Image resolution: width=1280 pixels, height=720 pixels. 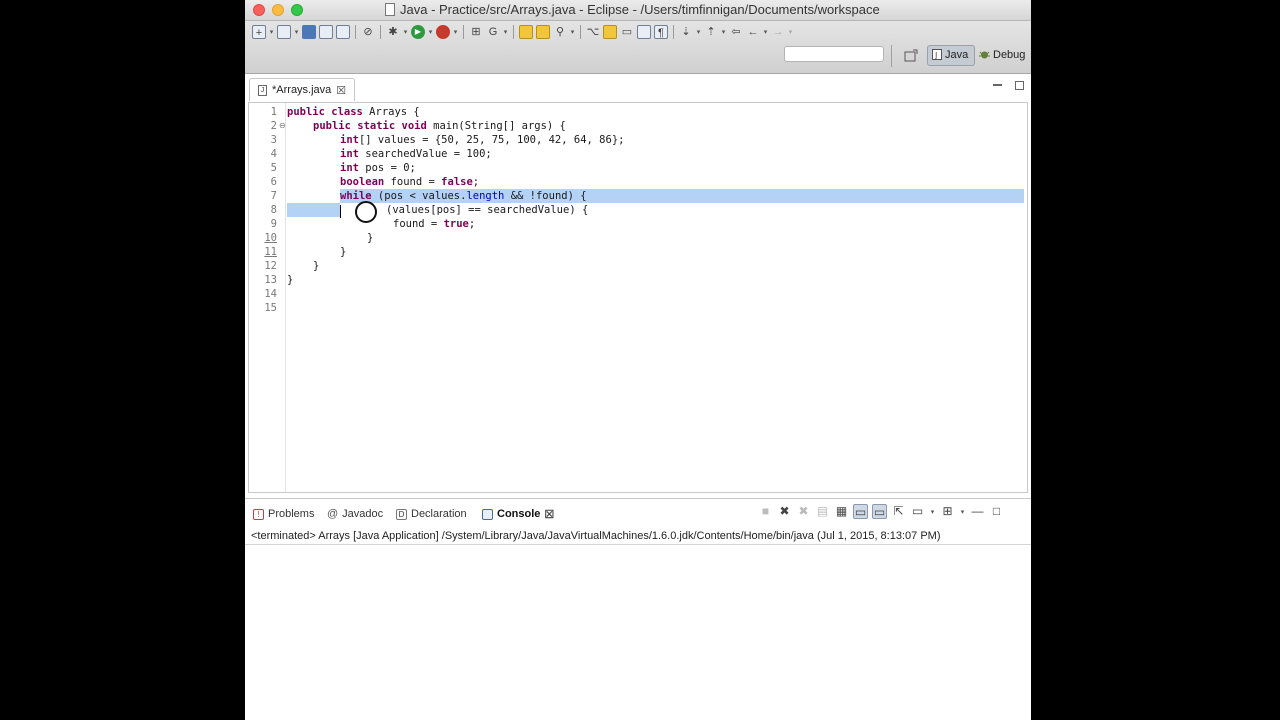 What do you see at coordinates (316, 266) in the screenshot?
I see `code-line: }` at bounding box center [316, 266].